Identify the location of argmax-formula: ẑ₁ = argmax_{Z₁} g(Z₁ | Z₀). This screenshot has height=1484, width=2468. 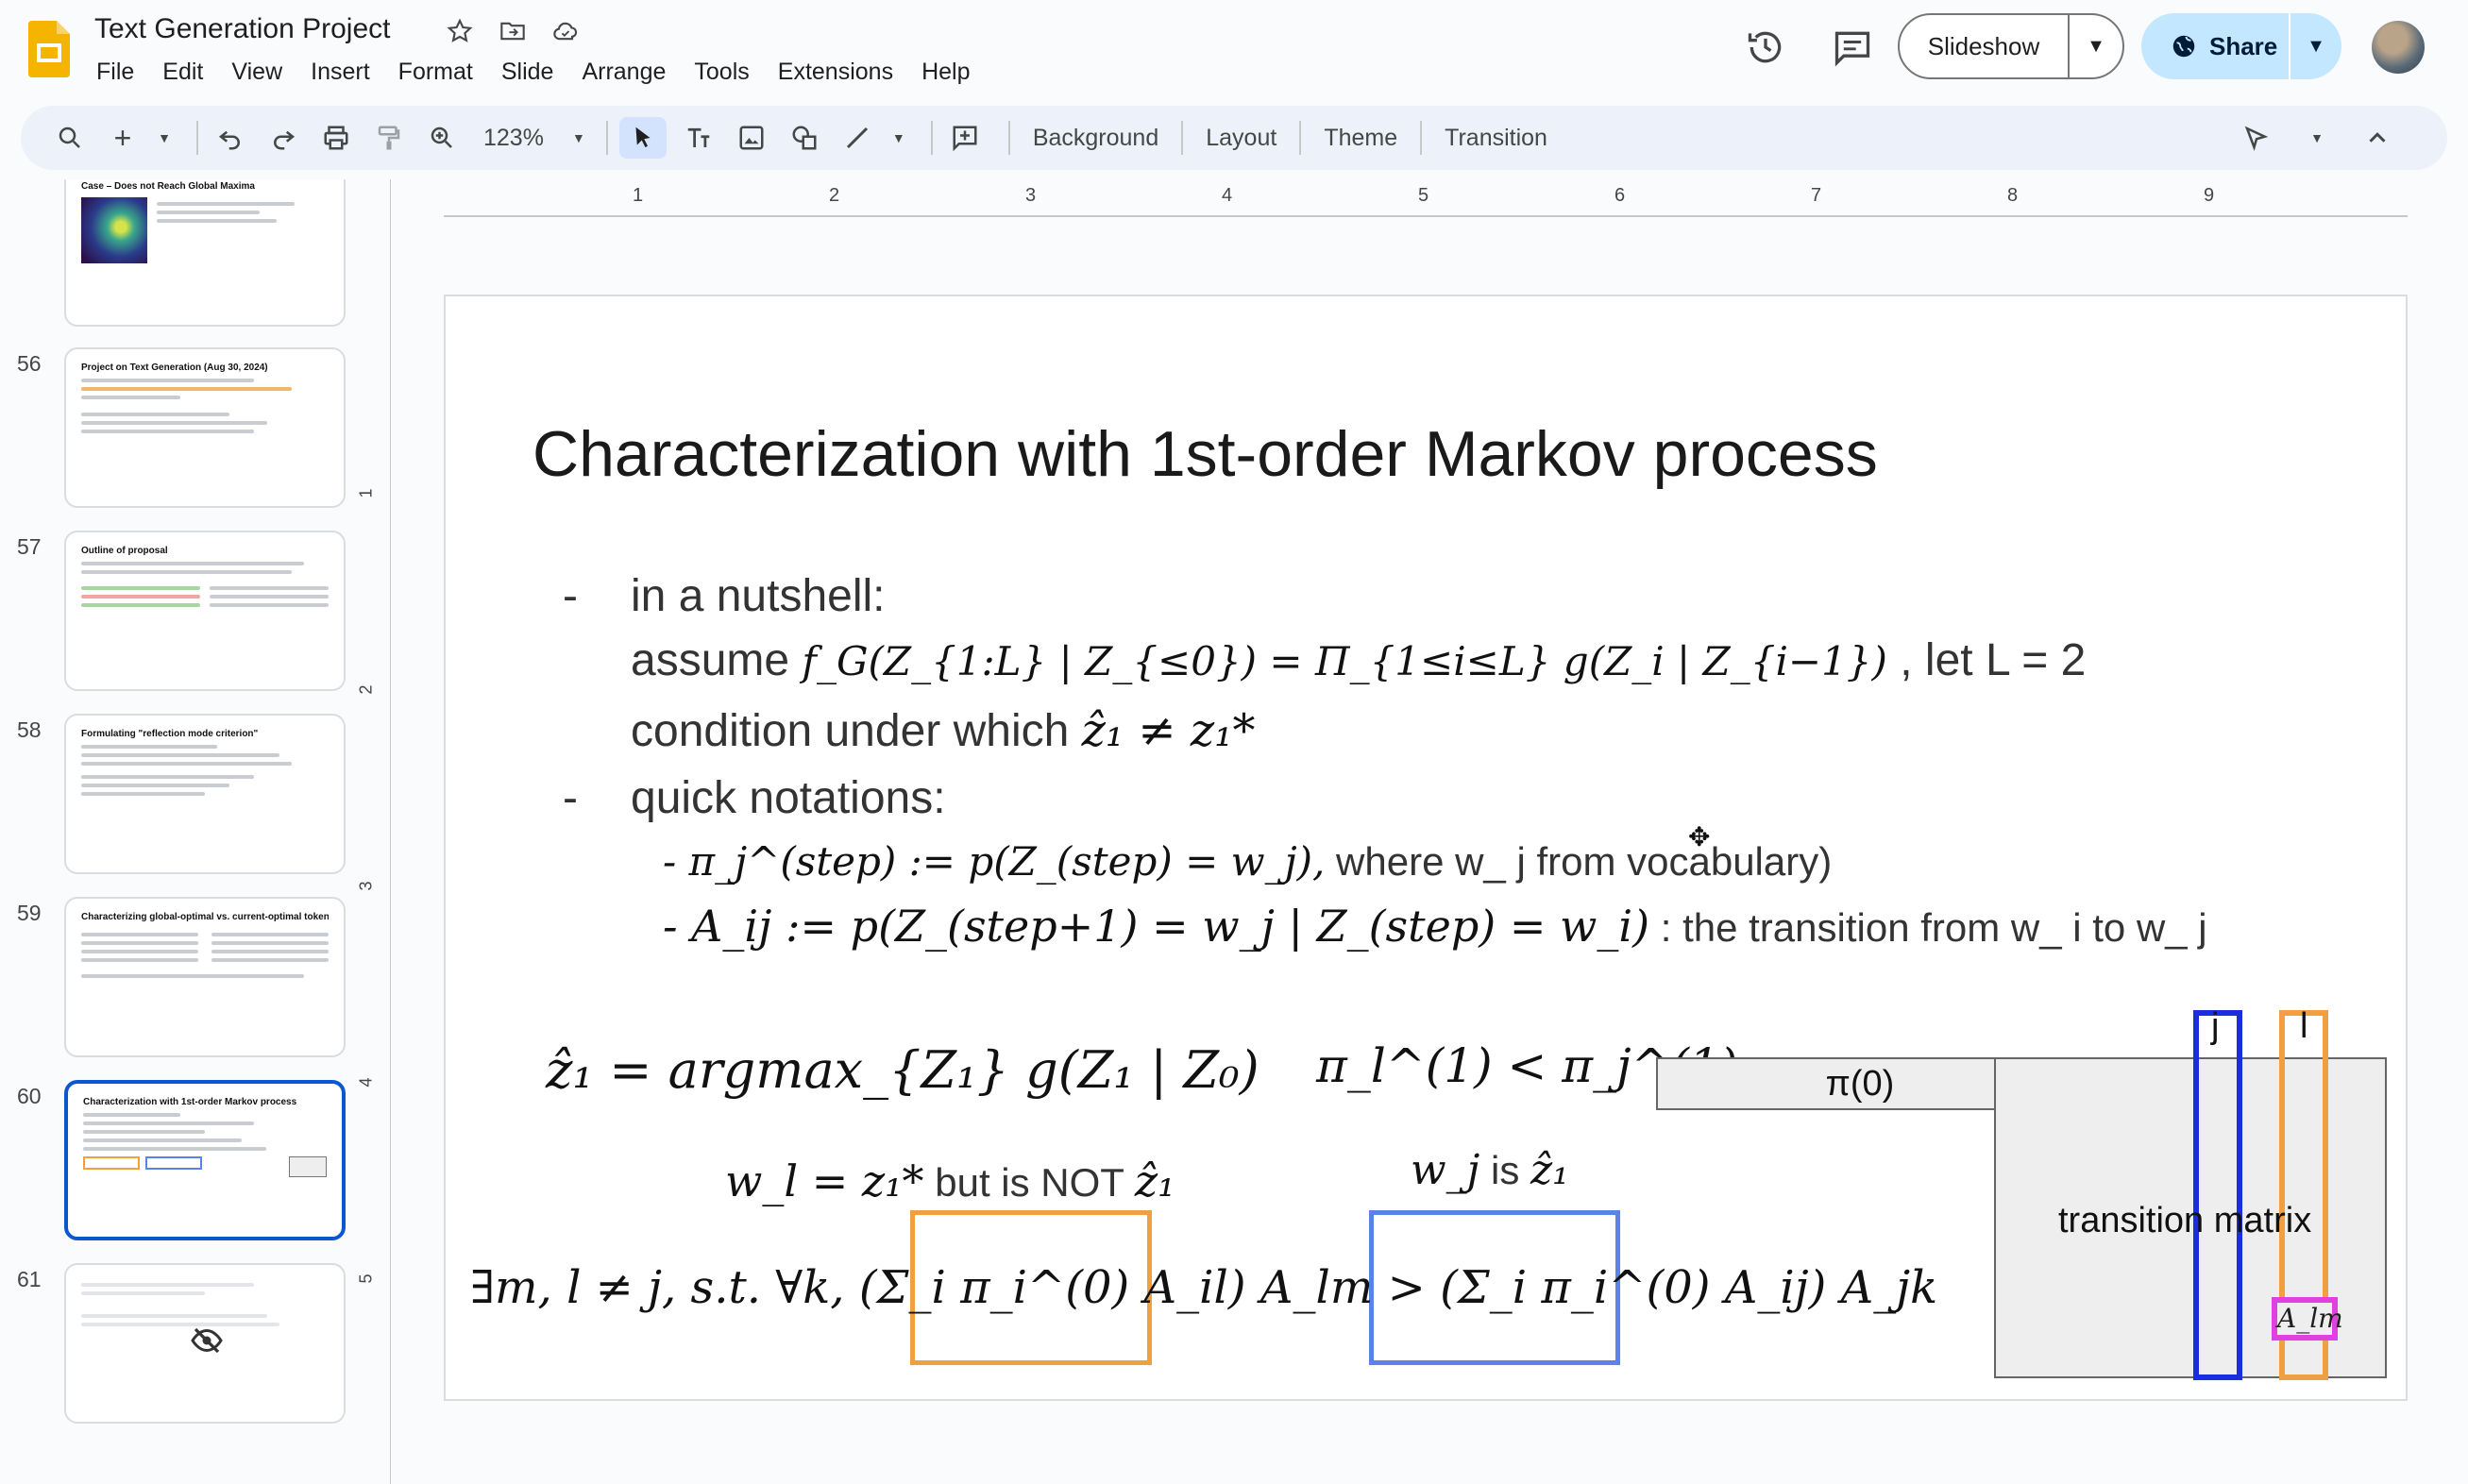
(902, 1070).